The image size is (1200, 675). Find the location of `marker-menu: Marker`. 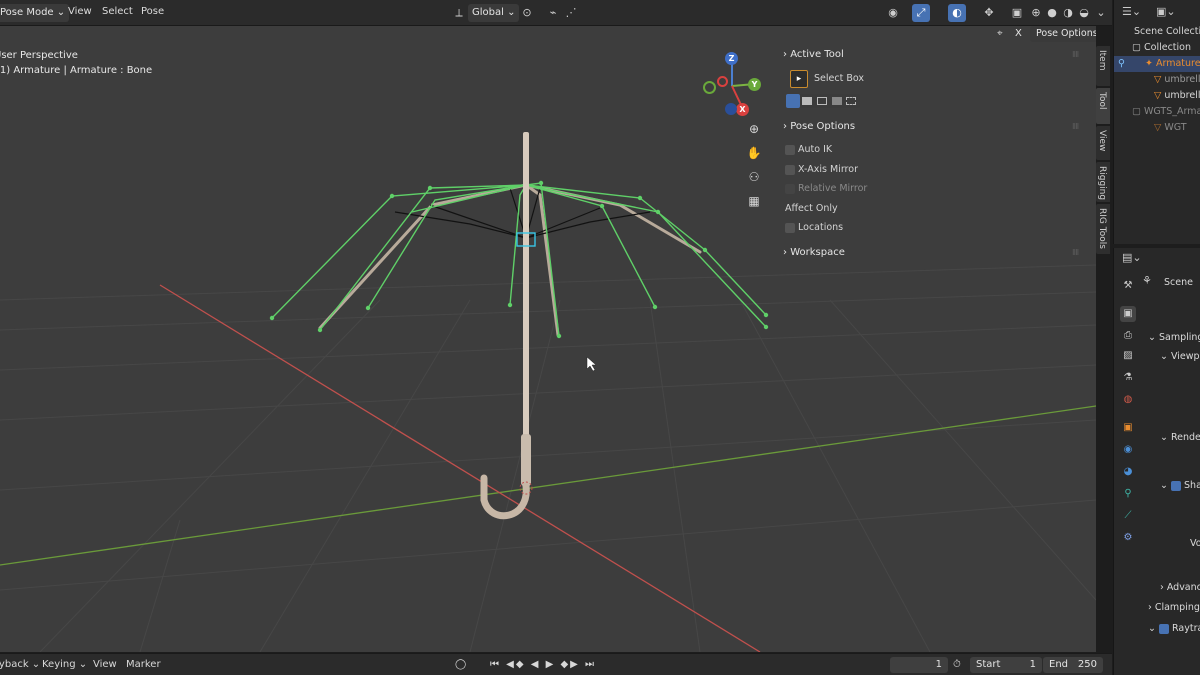

marker-menu: Marker is located at coordinates (143, 664).